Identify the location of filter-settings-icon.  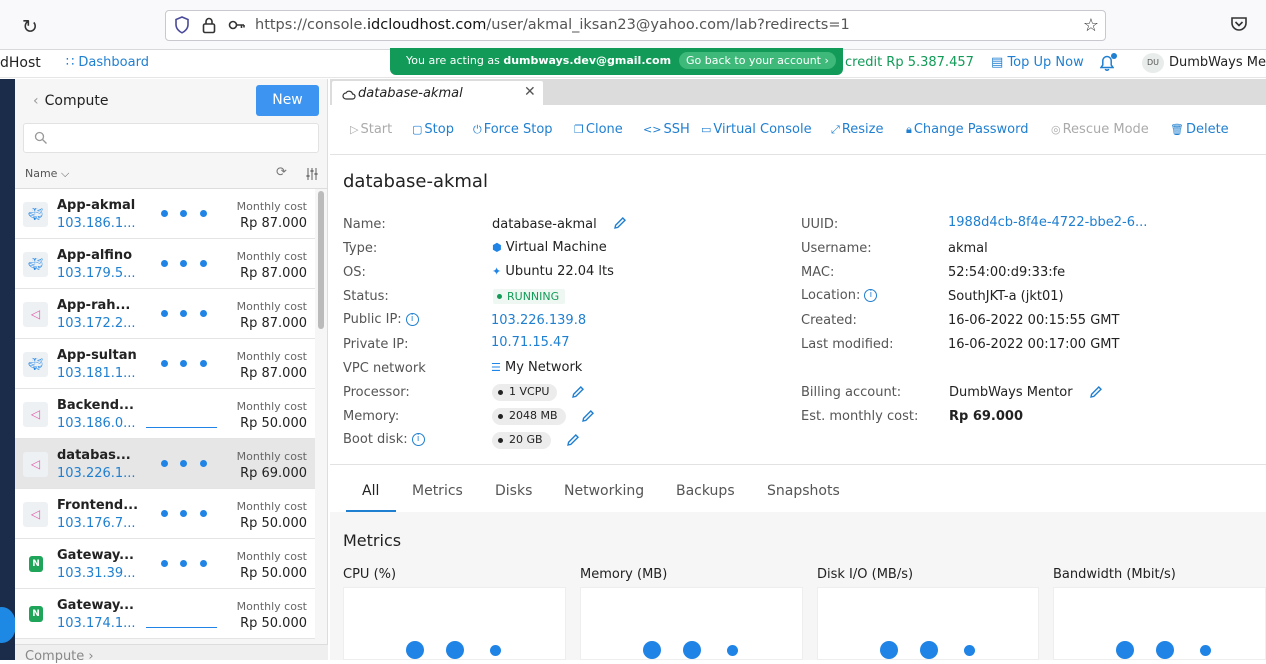
(312, 175).